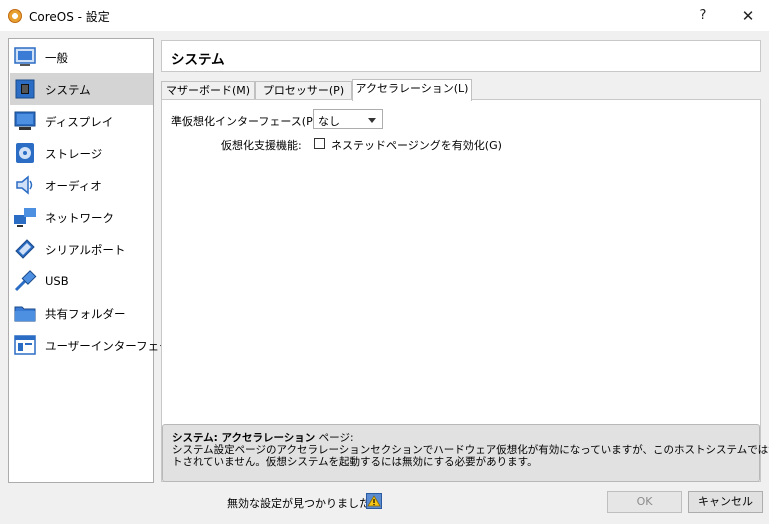 The height and width of the screenshot is (524, 769). I want to click on message-title-suffix: ページ:, so click(334, 438).